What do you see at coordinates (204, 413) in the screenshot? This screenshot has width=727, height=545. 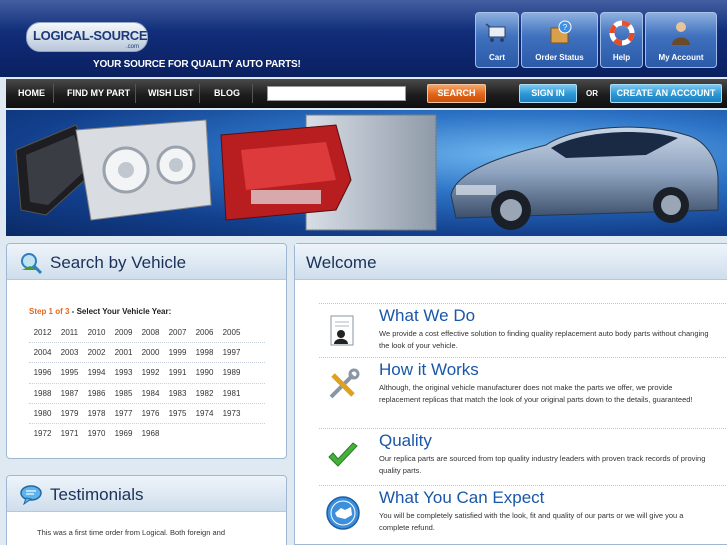 I see `year-option: 1974` at bounding box center [204, 413].